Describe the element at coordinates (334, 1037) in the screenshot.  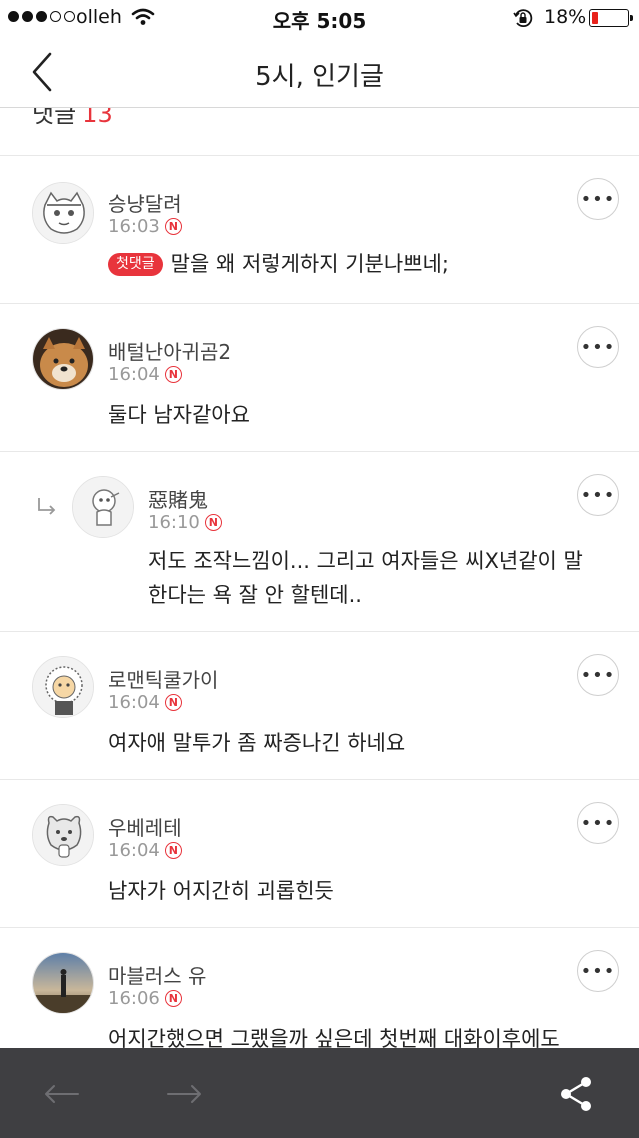
I see `comment-body: 어지간했으면 그랬을까 싶은데 첫번째 대화이후에도` at that location.